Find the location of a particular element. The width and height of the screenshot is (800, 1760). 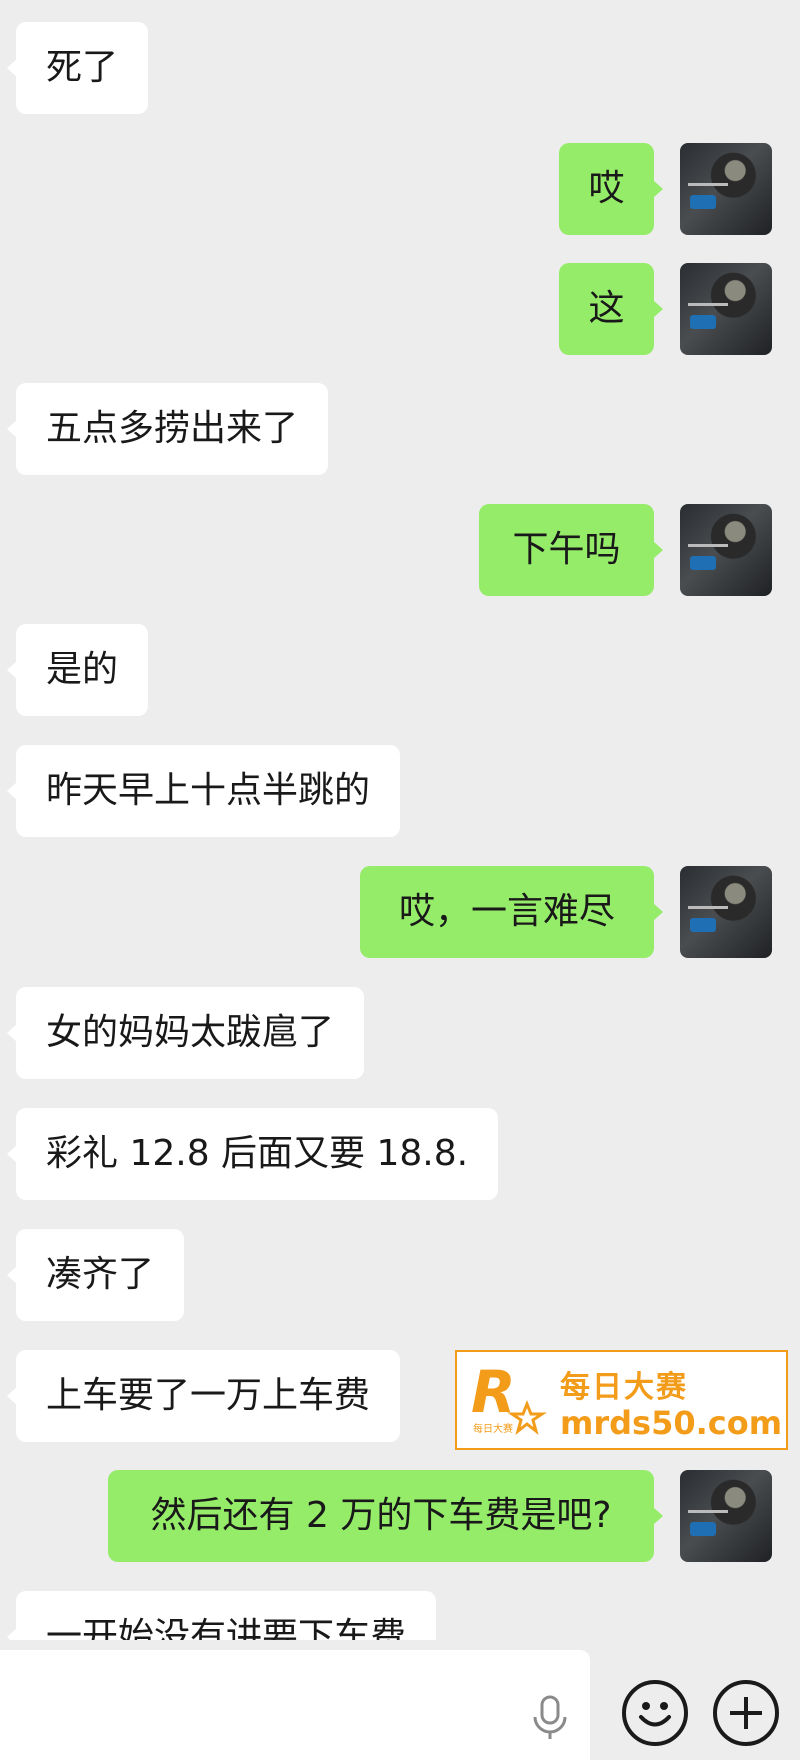

watermark-title: 每日大赛 is located at coordinates (624, 1387).